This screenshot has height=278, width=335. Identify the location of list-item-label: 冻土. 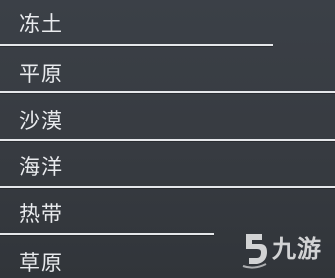
(41, 24).